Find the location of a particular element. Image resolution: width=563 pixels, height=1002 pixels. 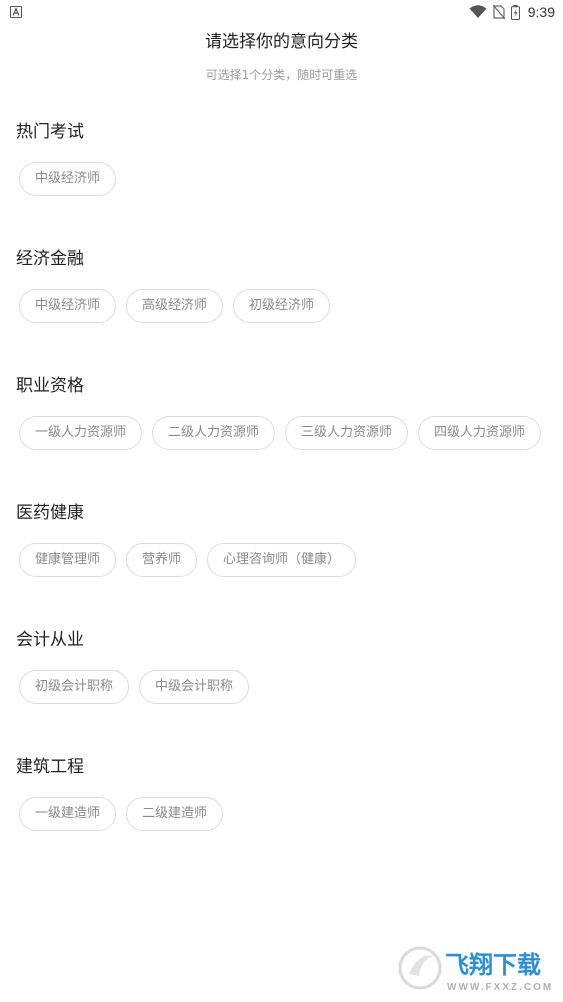

watermark-url: WWW.FXXZ.COM is located at coordinates (500, 987).